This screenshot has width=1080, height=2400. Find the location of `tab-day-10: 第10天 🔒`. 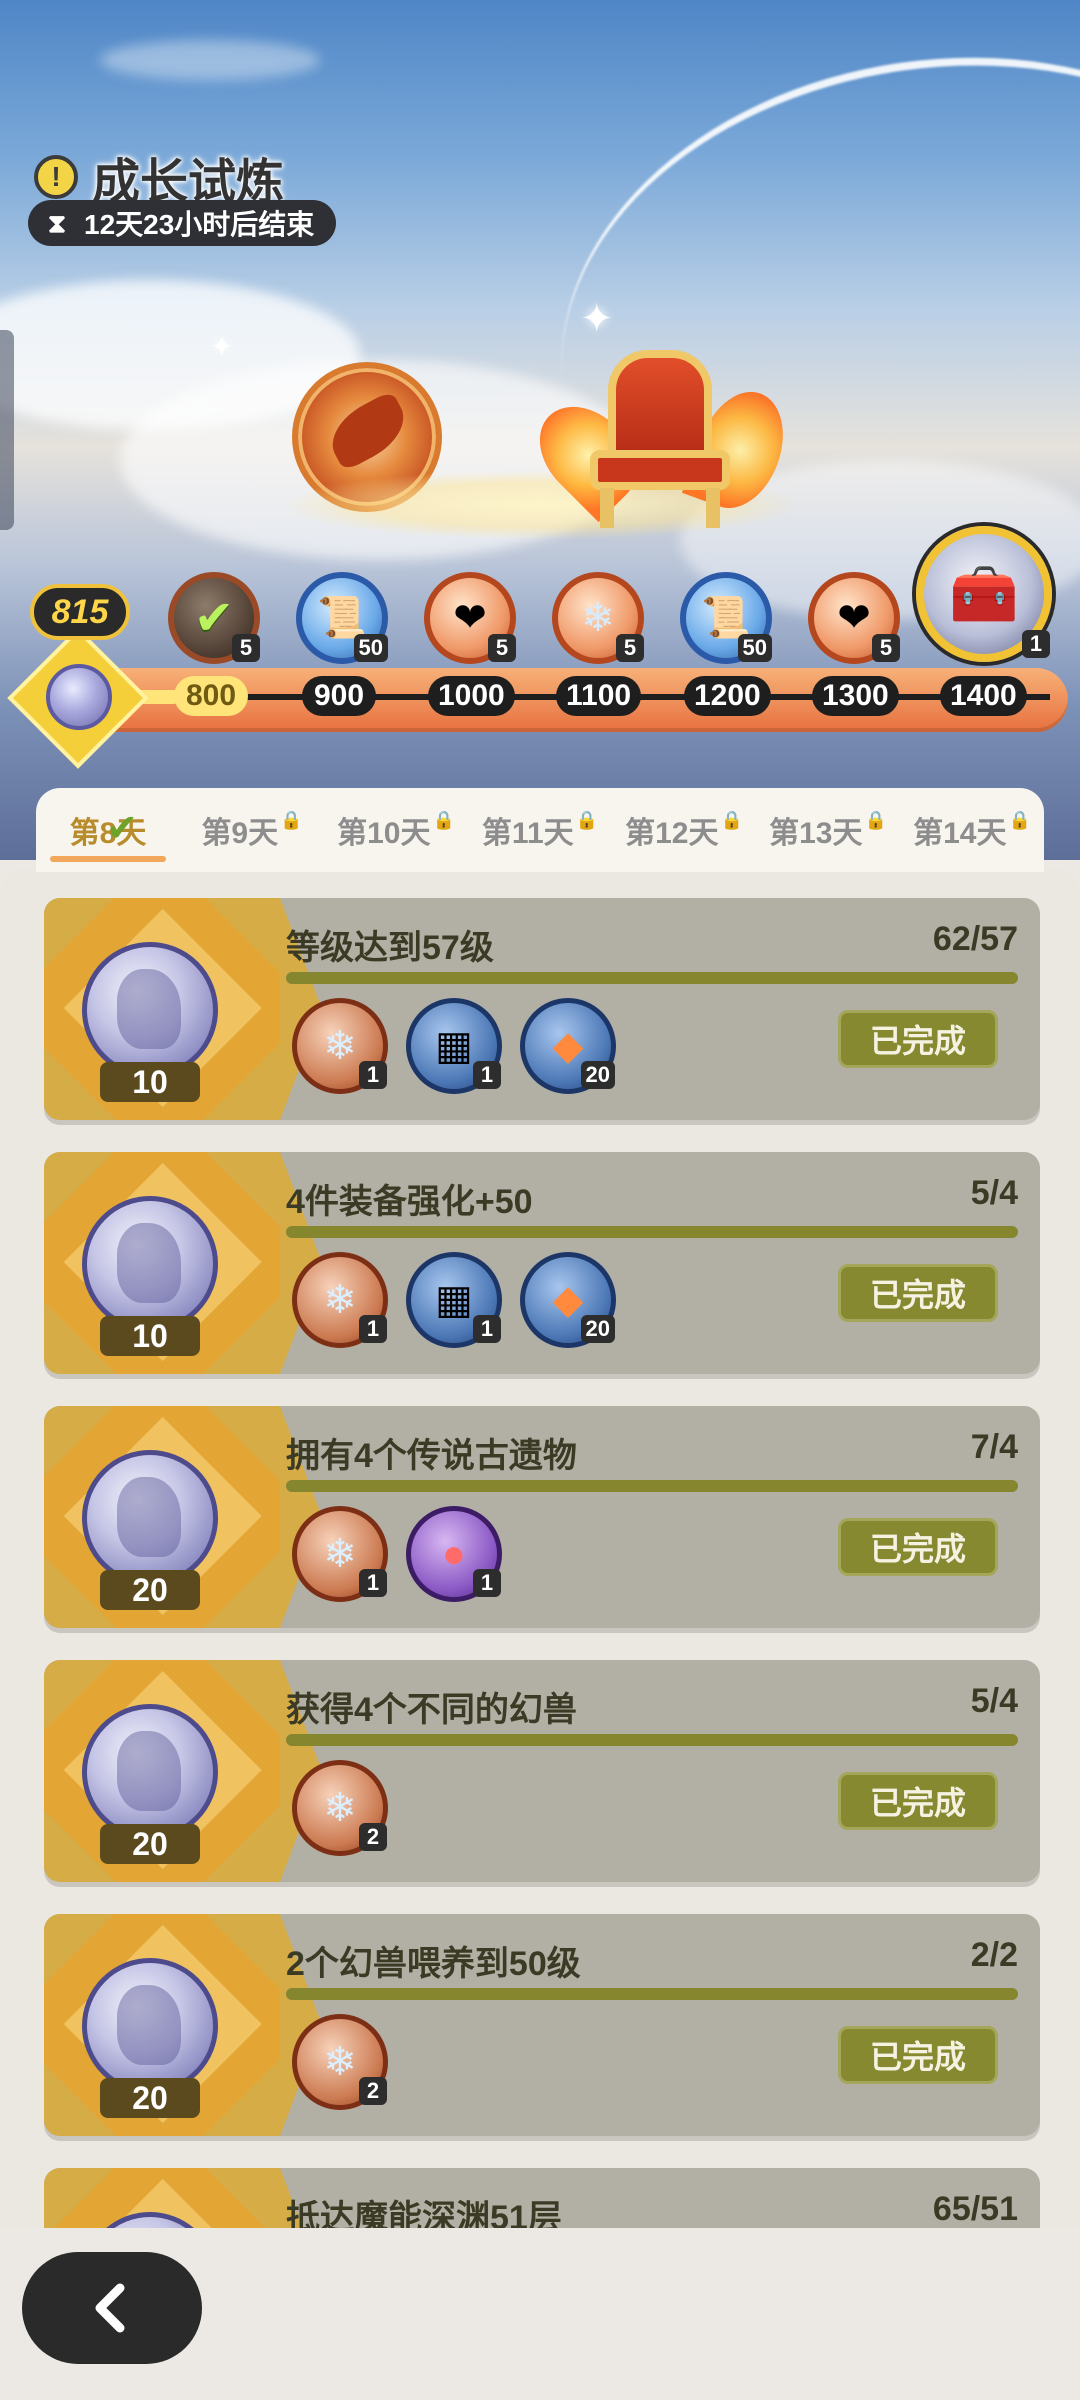

tab-day-10: 第10天 🔒 is located at coordinates (396, 830).